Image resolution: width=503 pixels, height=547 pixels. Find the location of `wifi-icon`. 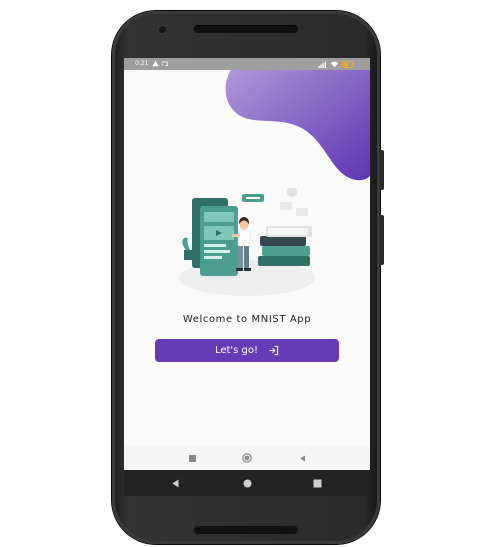

wifi-icon is located at coordinates (334, 64).